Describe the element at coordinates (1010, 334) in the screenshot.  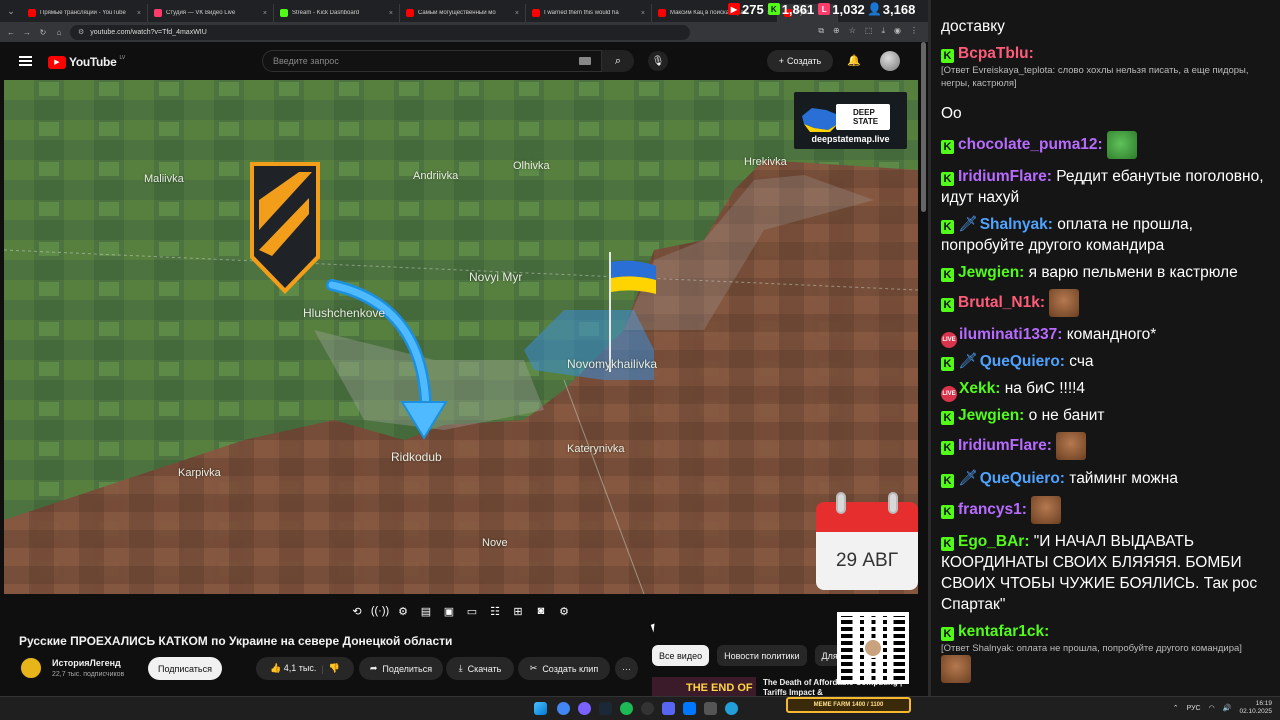
I see `chat-username: iluminati1337:` at that location.